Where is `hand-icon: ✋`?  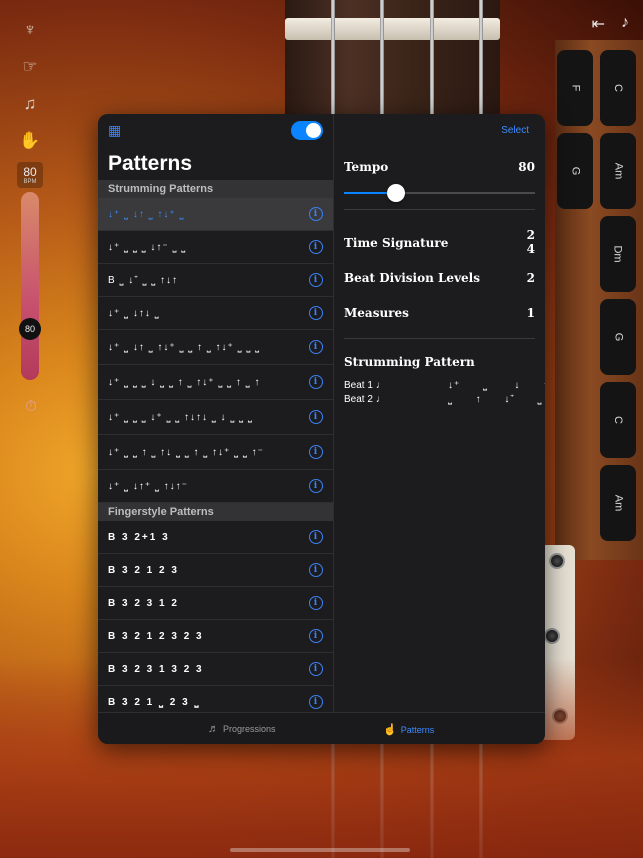
hand-icon: ✋ is located at coordinates (30, 141).